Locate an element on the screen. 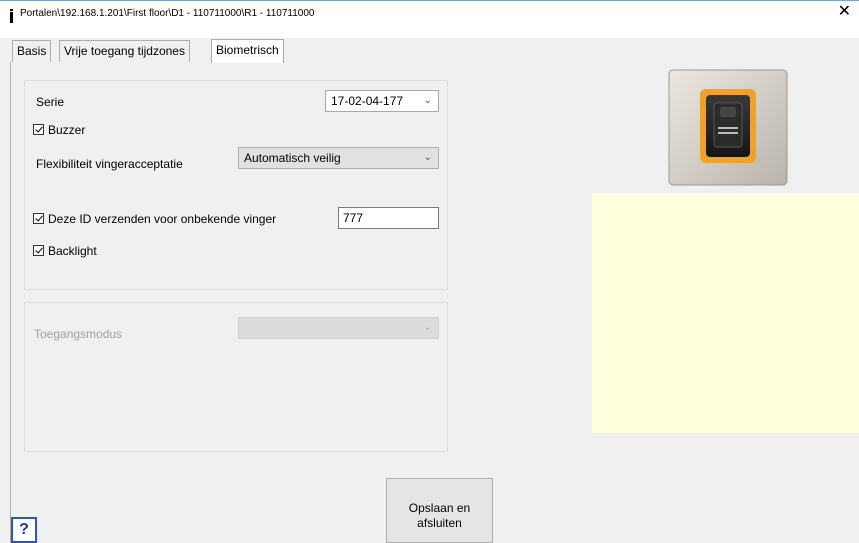  save-and-close-button: Opslaan en afsluiten is located at coordinates (439, 510).